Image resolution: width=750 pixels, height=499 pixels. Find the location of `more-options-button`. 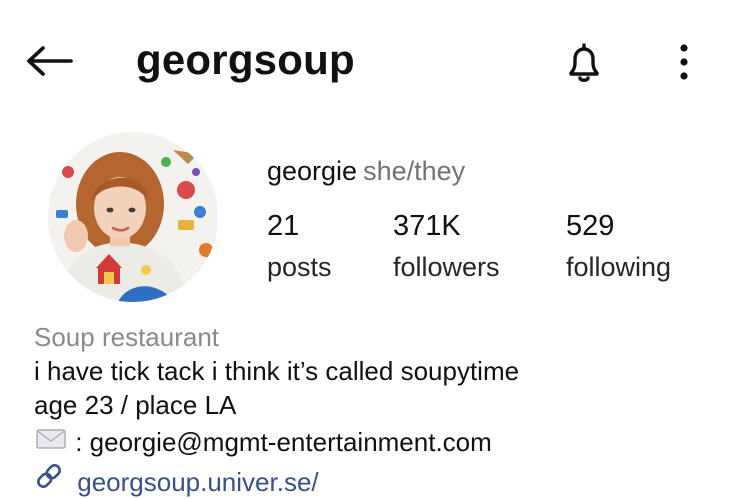

more-options-button is located at coordinates (684, 62).